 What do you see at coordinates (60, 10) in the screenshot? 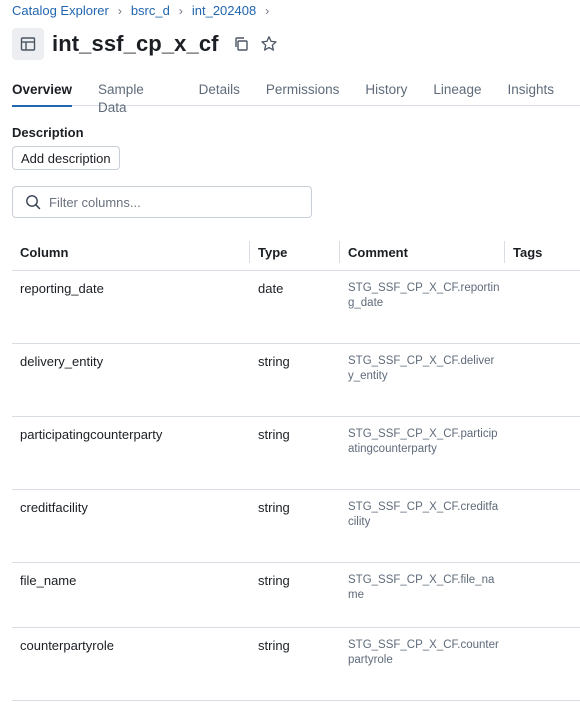
I see `breadcrumb-catalog-explorer: Catalog Explorer` at bounding box center [60, 10].